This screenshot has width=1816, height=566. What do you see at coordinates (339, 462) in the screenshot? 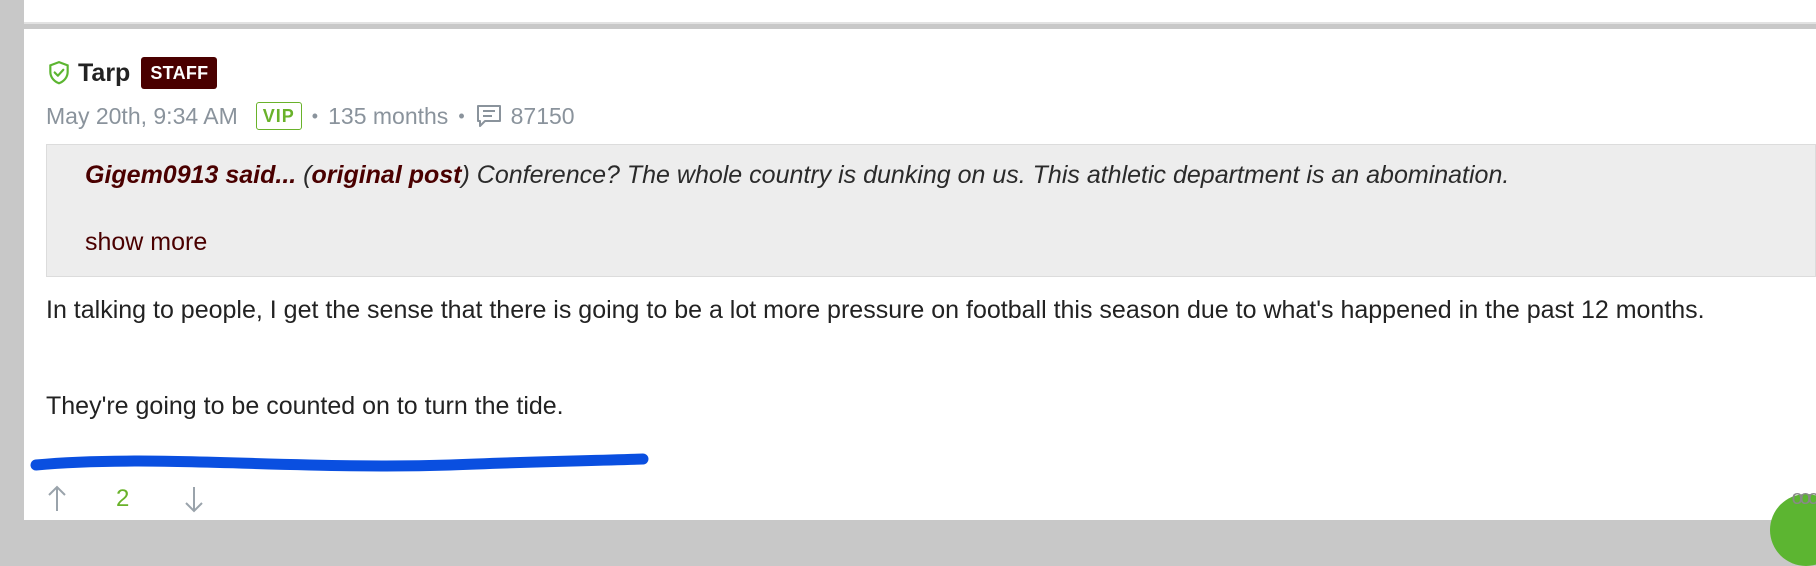
I see `blue-underline-annotation` at bounding box center [339, 462].